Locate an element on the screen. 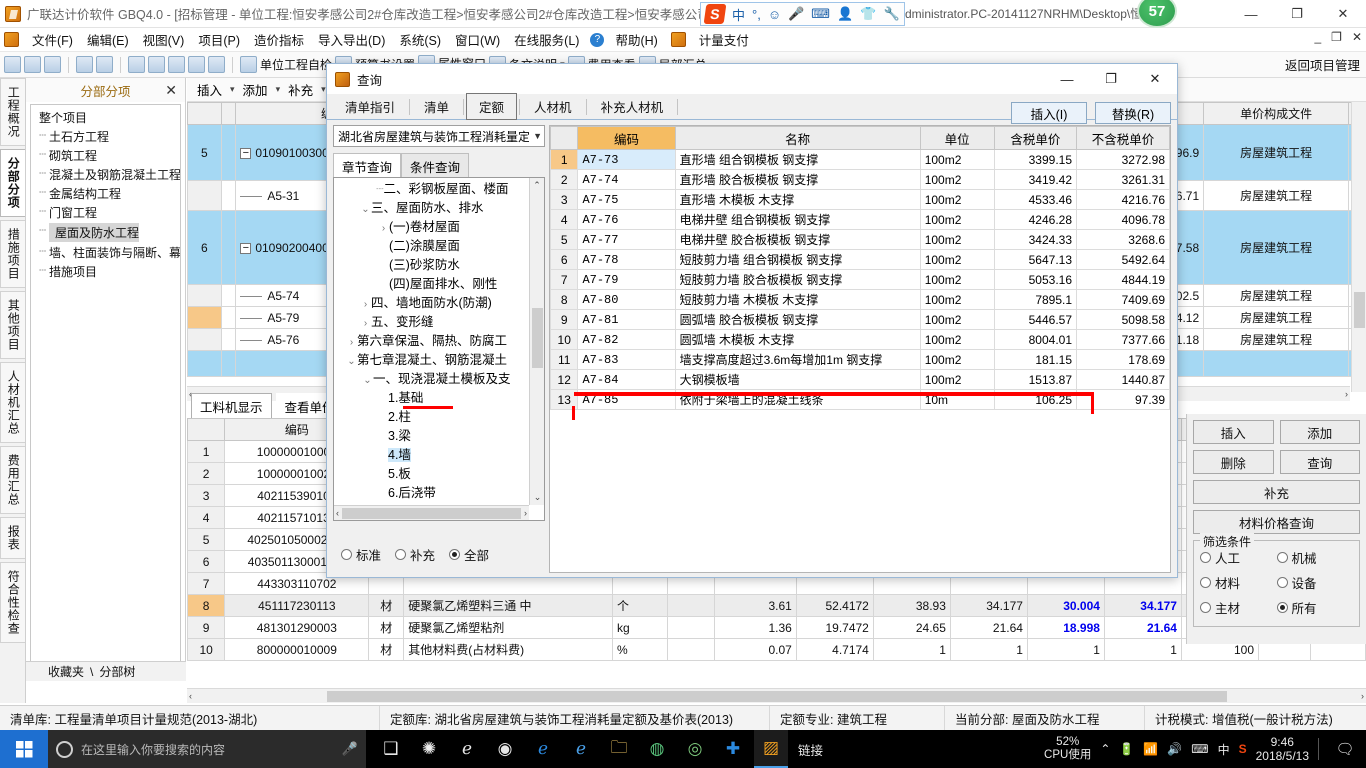 This screenshot has width=1366, height=768. app-icon-fan: ✺ is located at coordinates (429, 749).